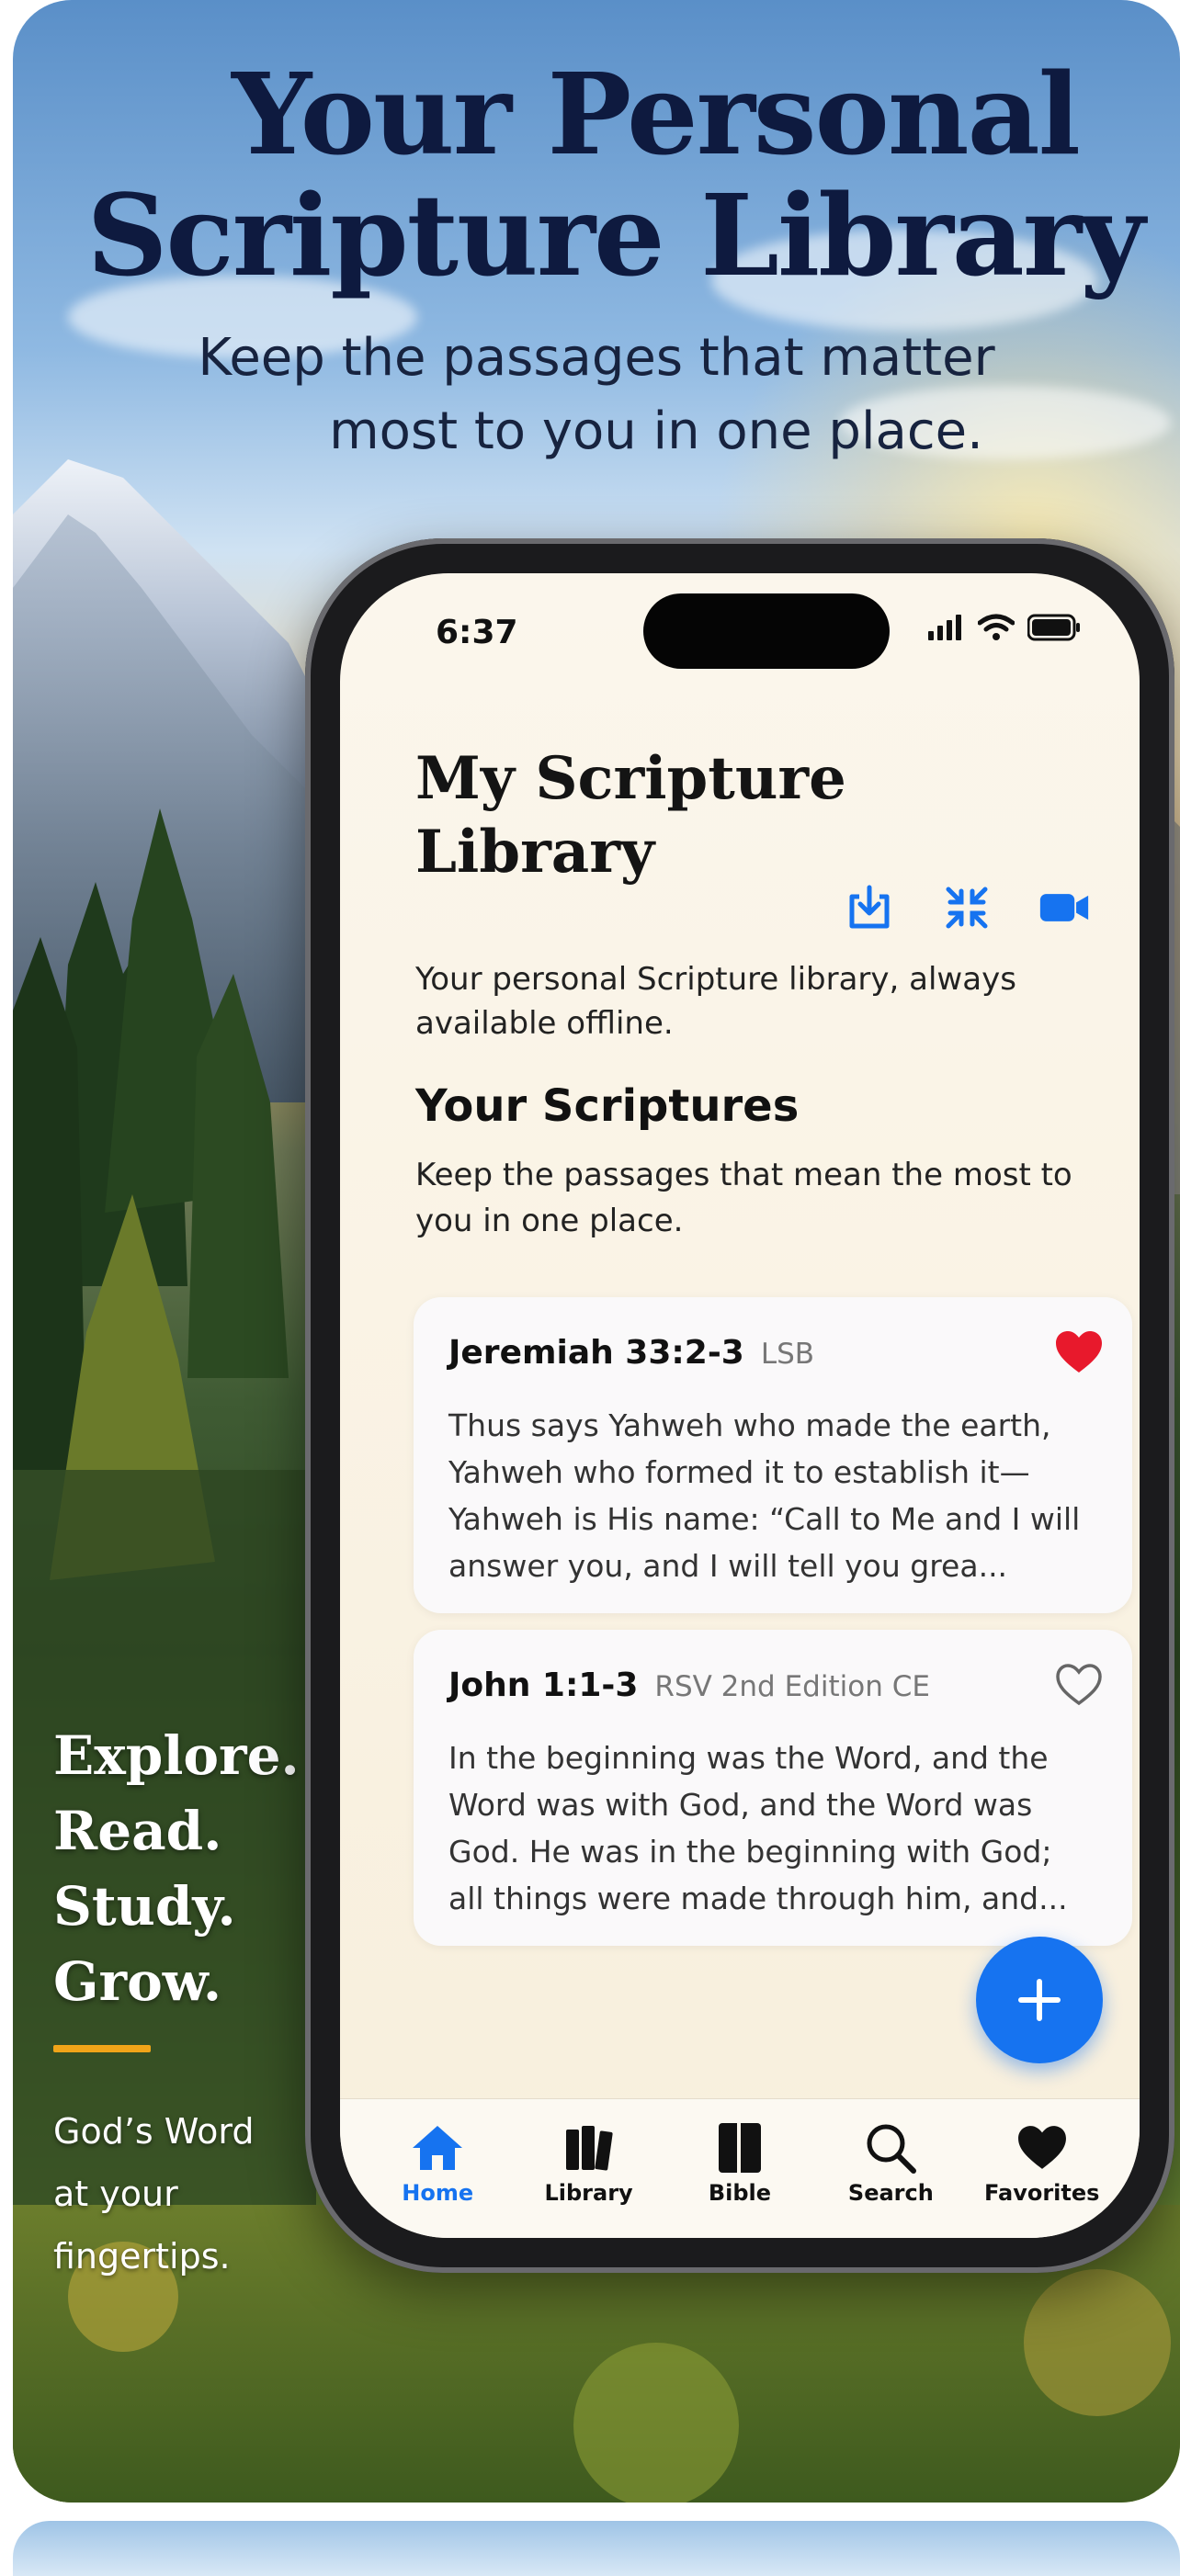  I want to click on wifi-icon, so click(996, 627).